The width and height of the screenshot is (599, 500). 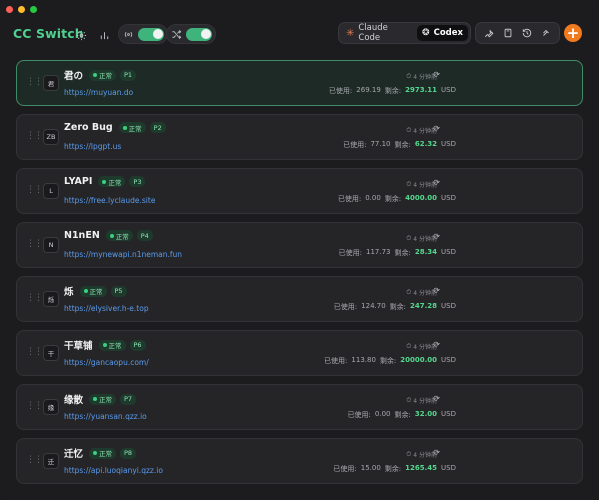 I want to click on used-value: 269.19, so click(x=368, y=90).